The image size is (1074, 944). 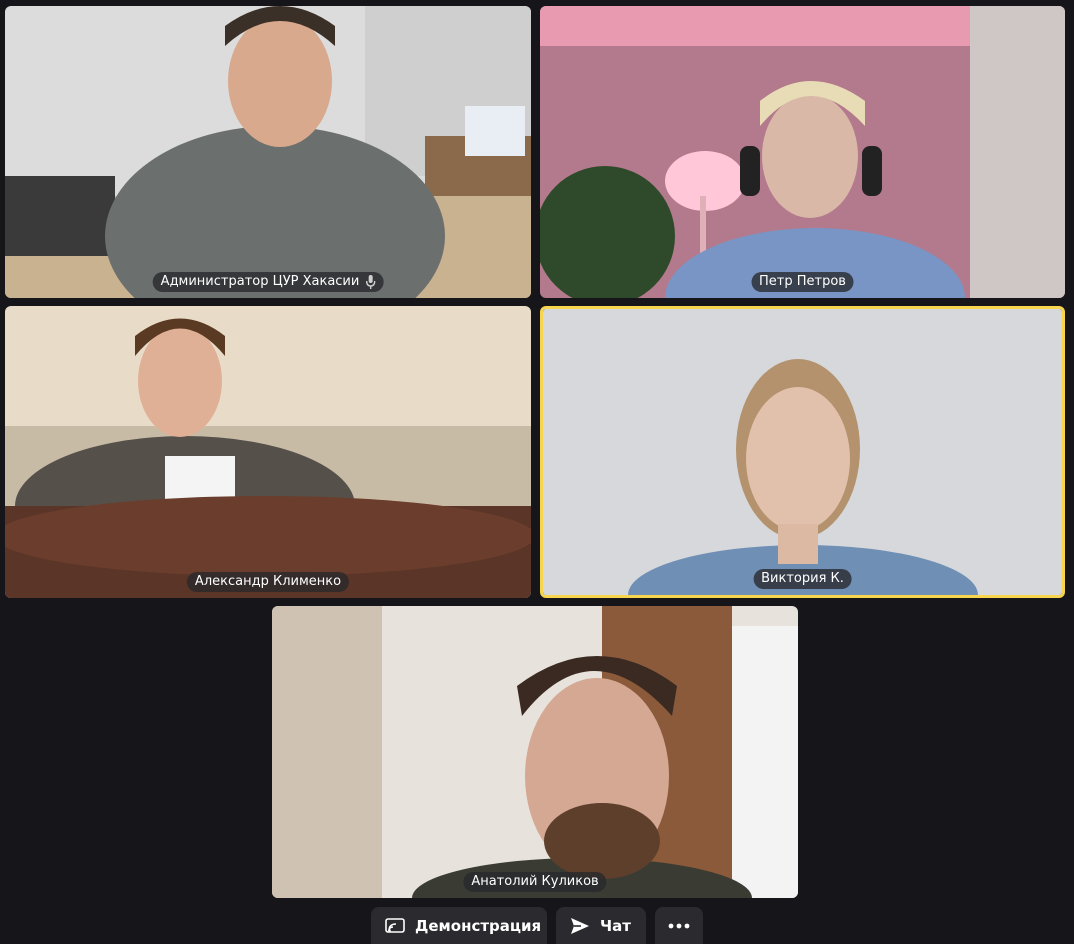 I want to click on participant-name-tag: Петр Петров, so click(x=802, y=282).